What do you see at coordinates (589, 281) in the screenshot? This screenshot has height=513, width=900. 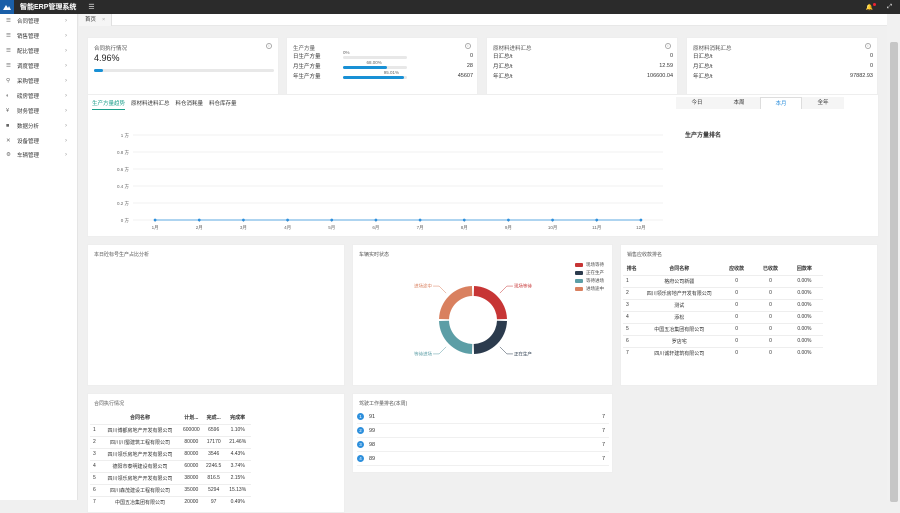 I see `legend-item: 等待进场` at bounding box center [589, 281].